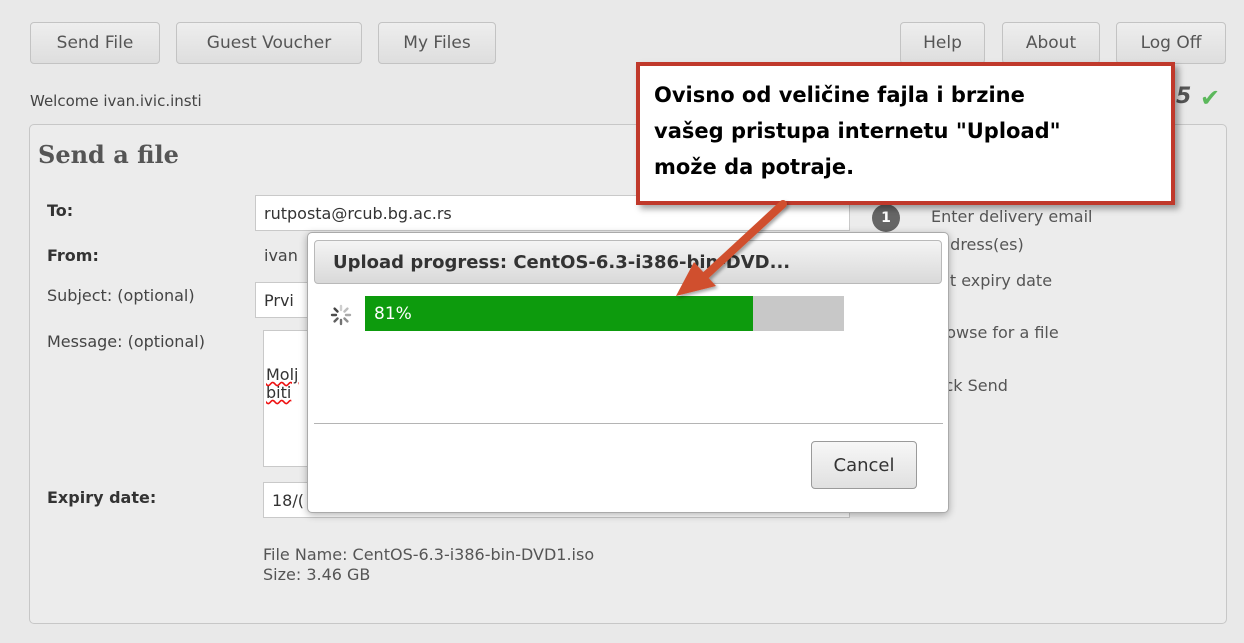 This screenshot has height=643, width=1244. I want to click on dialog-divider, so click(628, 423).